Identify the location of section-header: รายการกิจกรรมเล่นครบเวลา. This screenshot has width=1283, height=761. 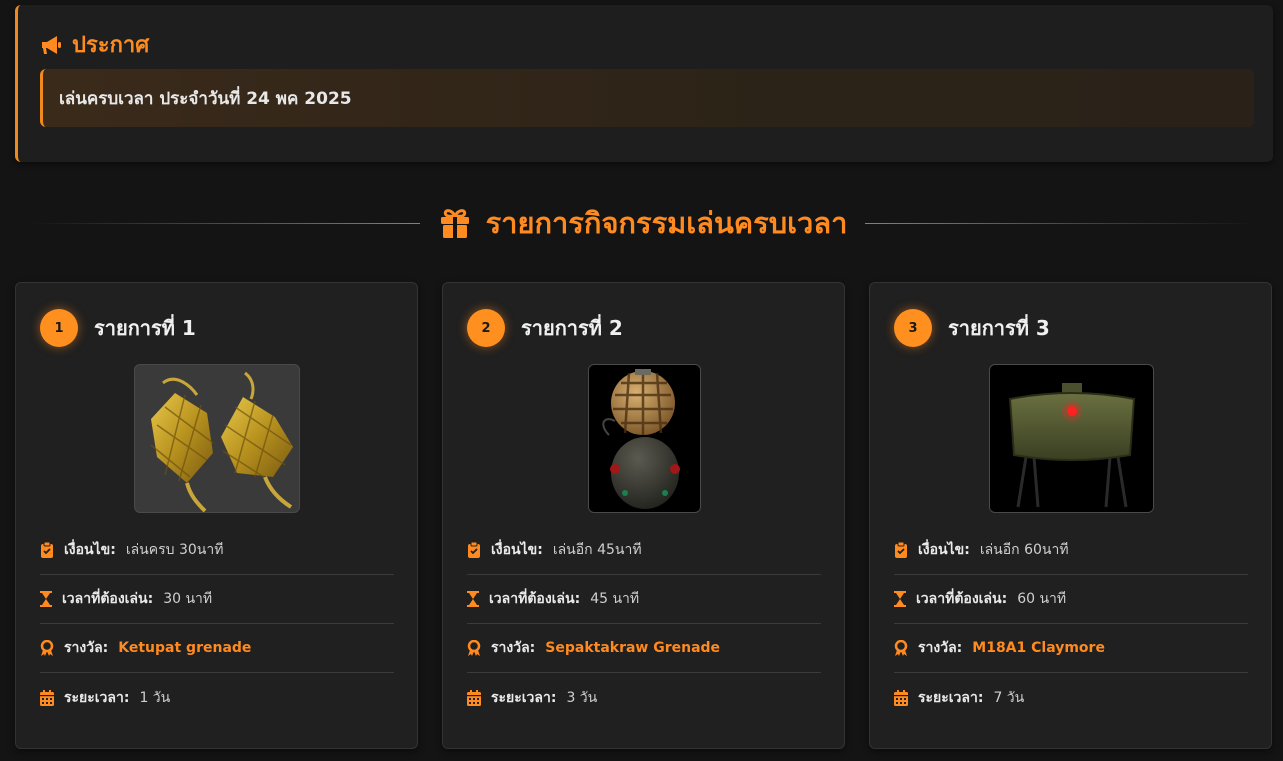
(643, 223).